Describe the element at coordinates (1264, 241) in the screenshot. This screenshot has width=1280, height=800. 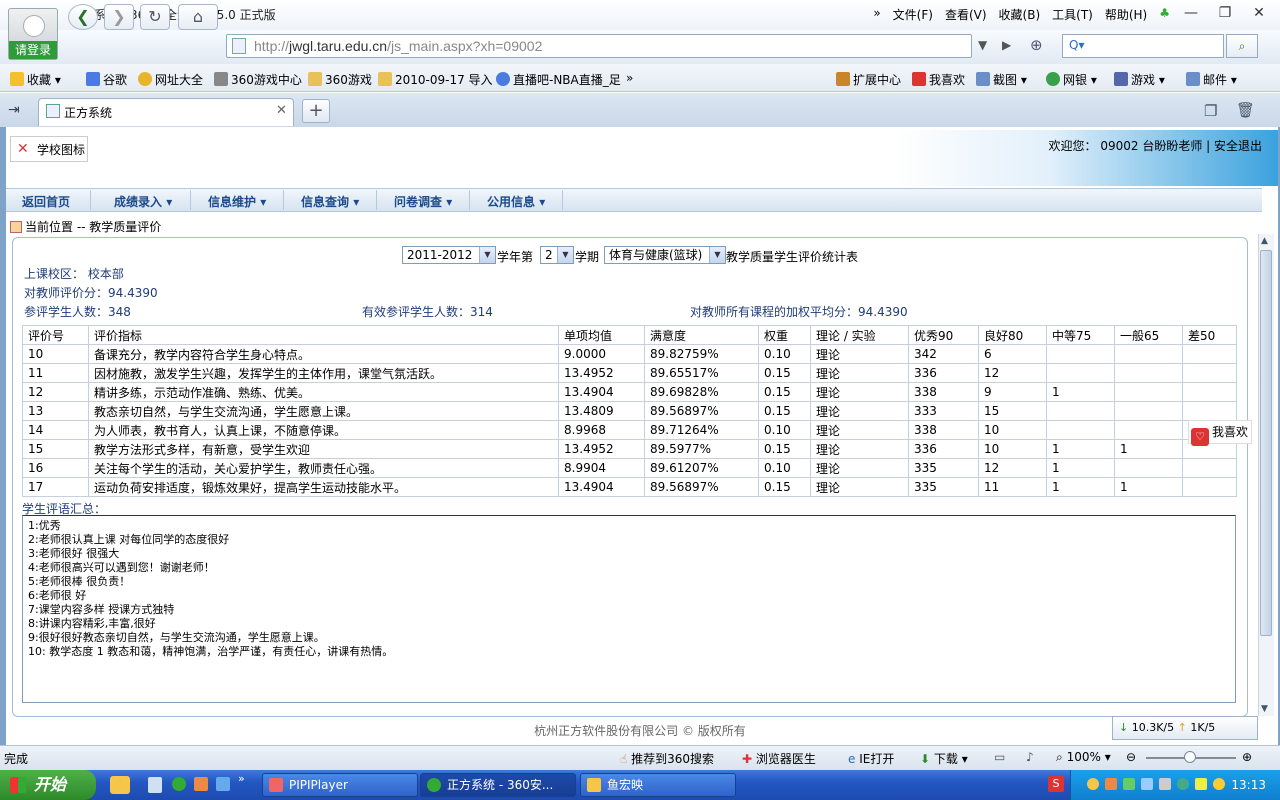
I see `scroll-up-icon: ▲` at that location.